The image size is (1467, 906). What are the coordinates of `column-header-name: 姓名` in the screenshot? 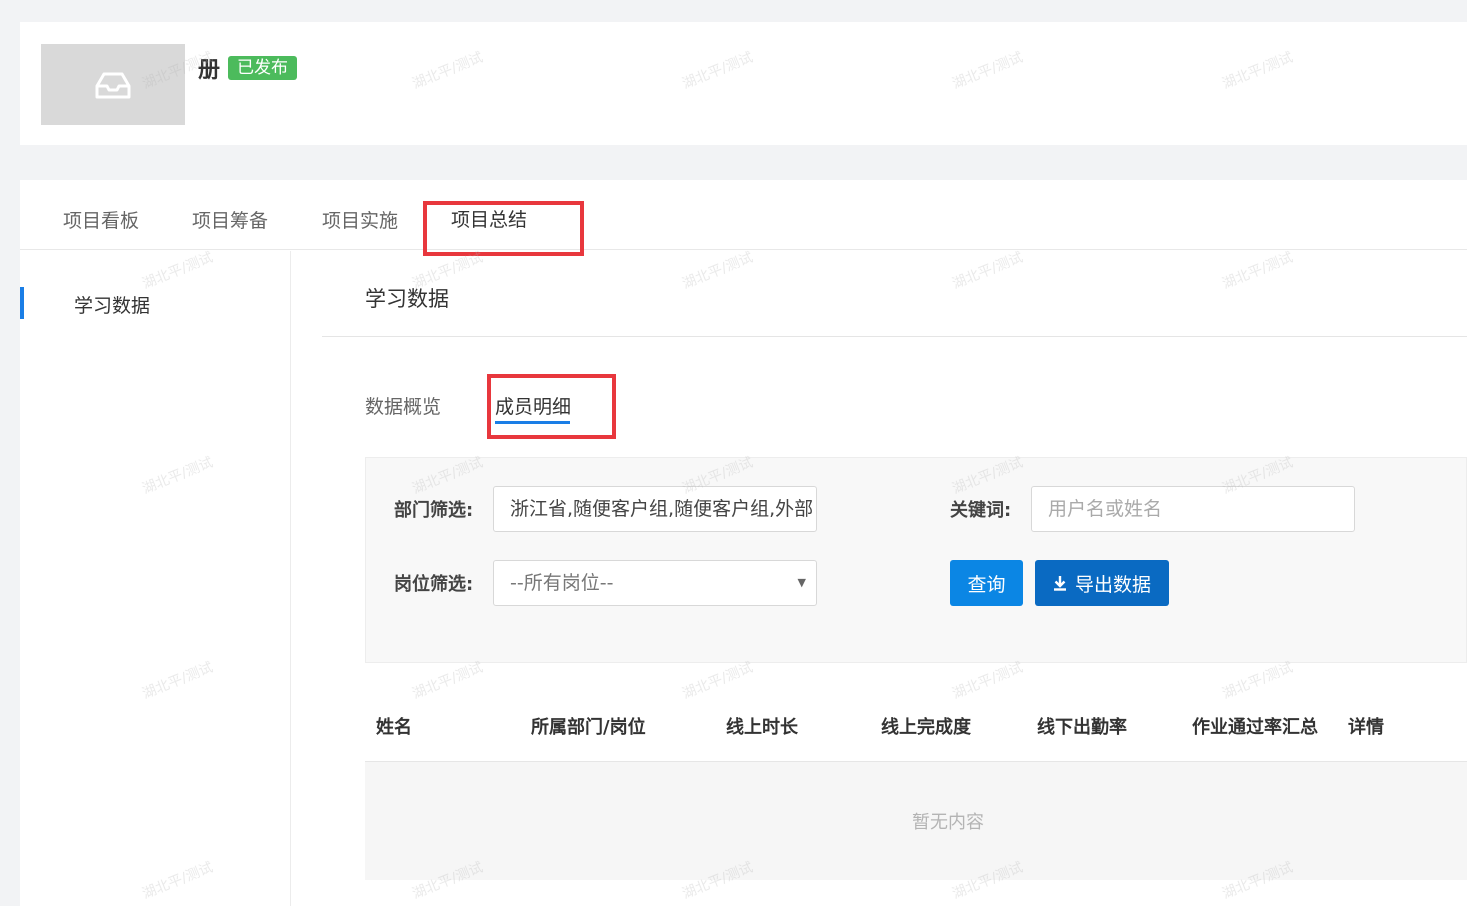 It's located at (394, 727).